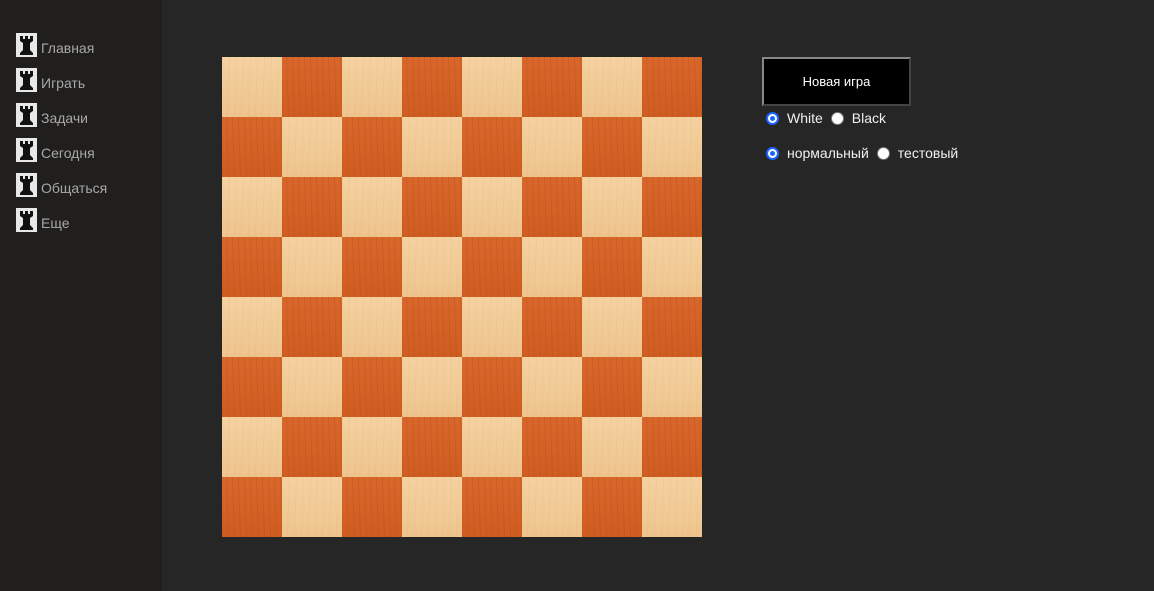  Describe the element at coordinates (836, 81) in the screenshot. I see `new-game-button: Новая игра` at that location.